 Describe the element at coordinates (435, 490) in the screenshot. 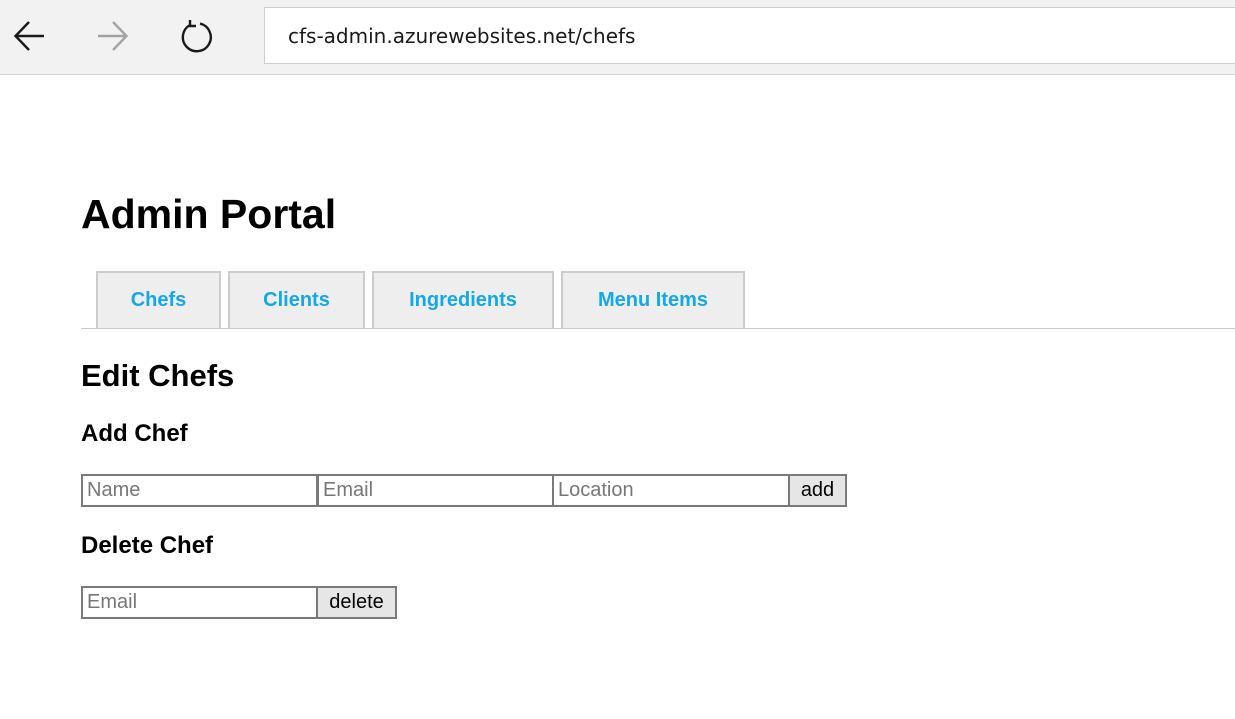

I see `email-input` at that location.